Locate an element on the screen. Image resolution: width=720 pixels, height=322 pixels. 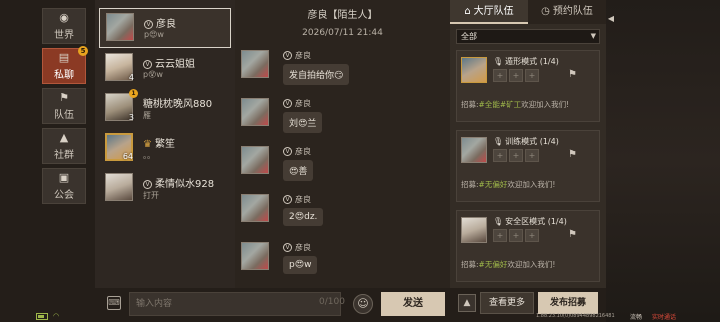
chat-message: V 彦良 刘😍兰 is located at coordinates (341, 120).